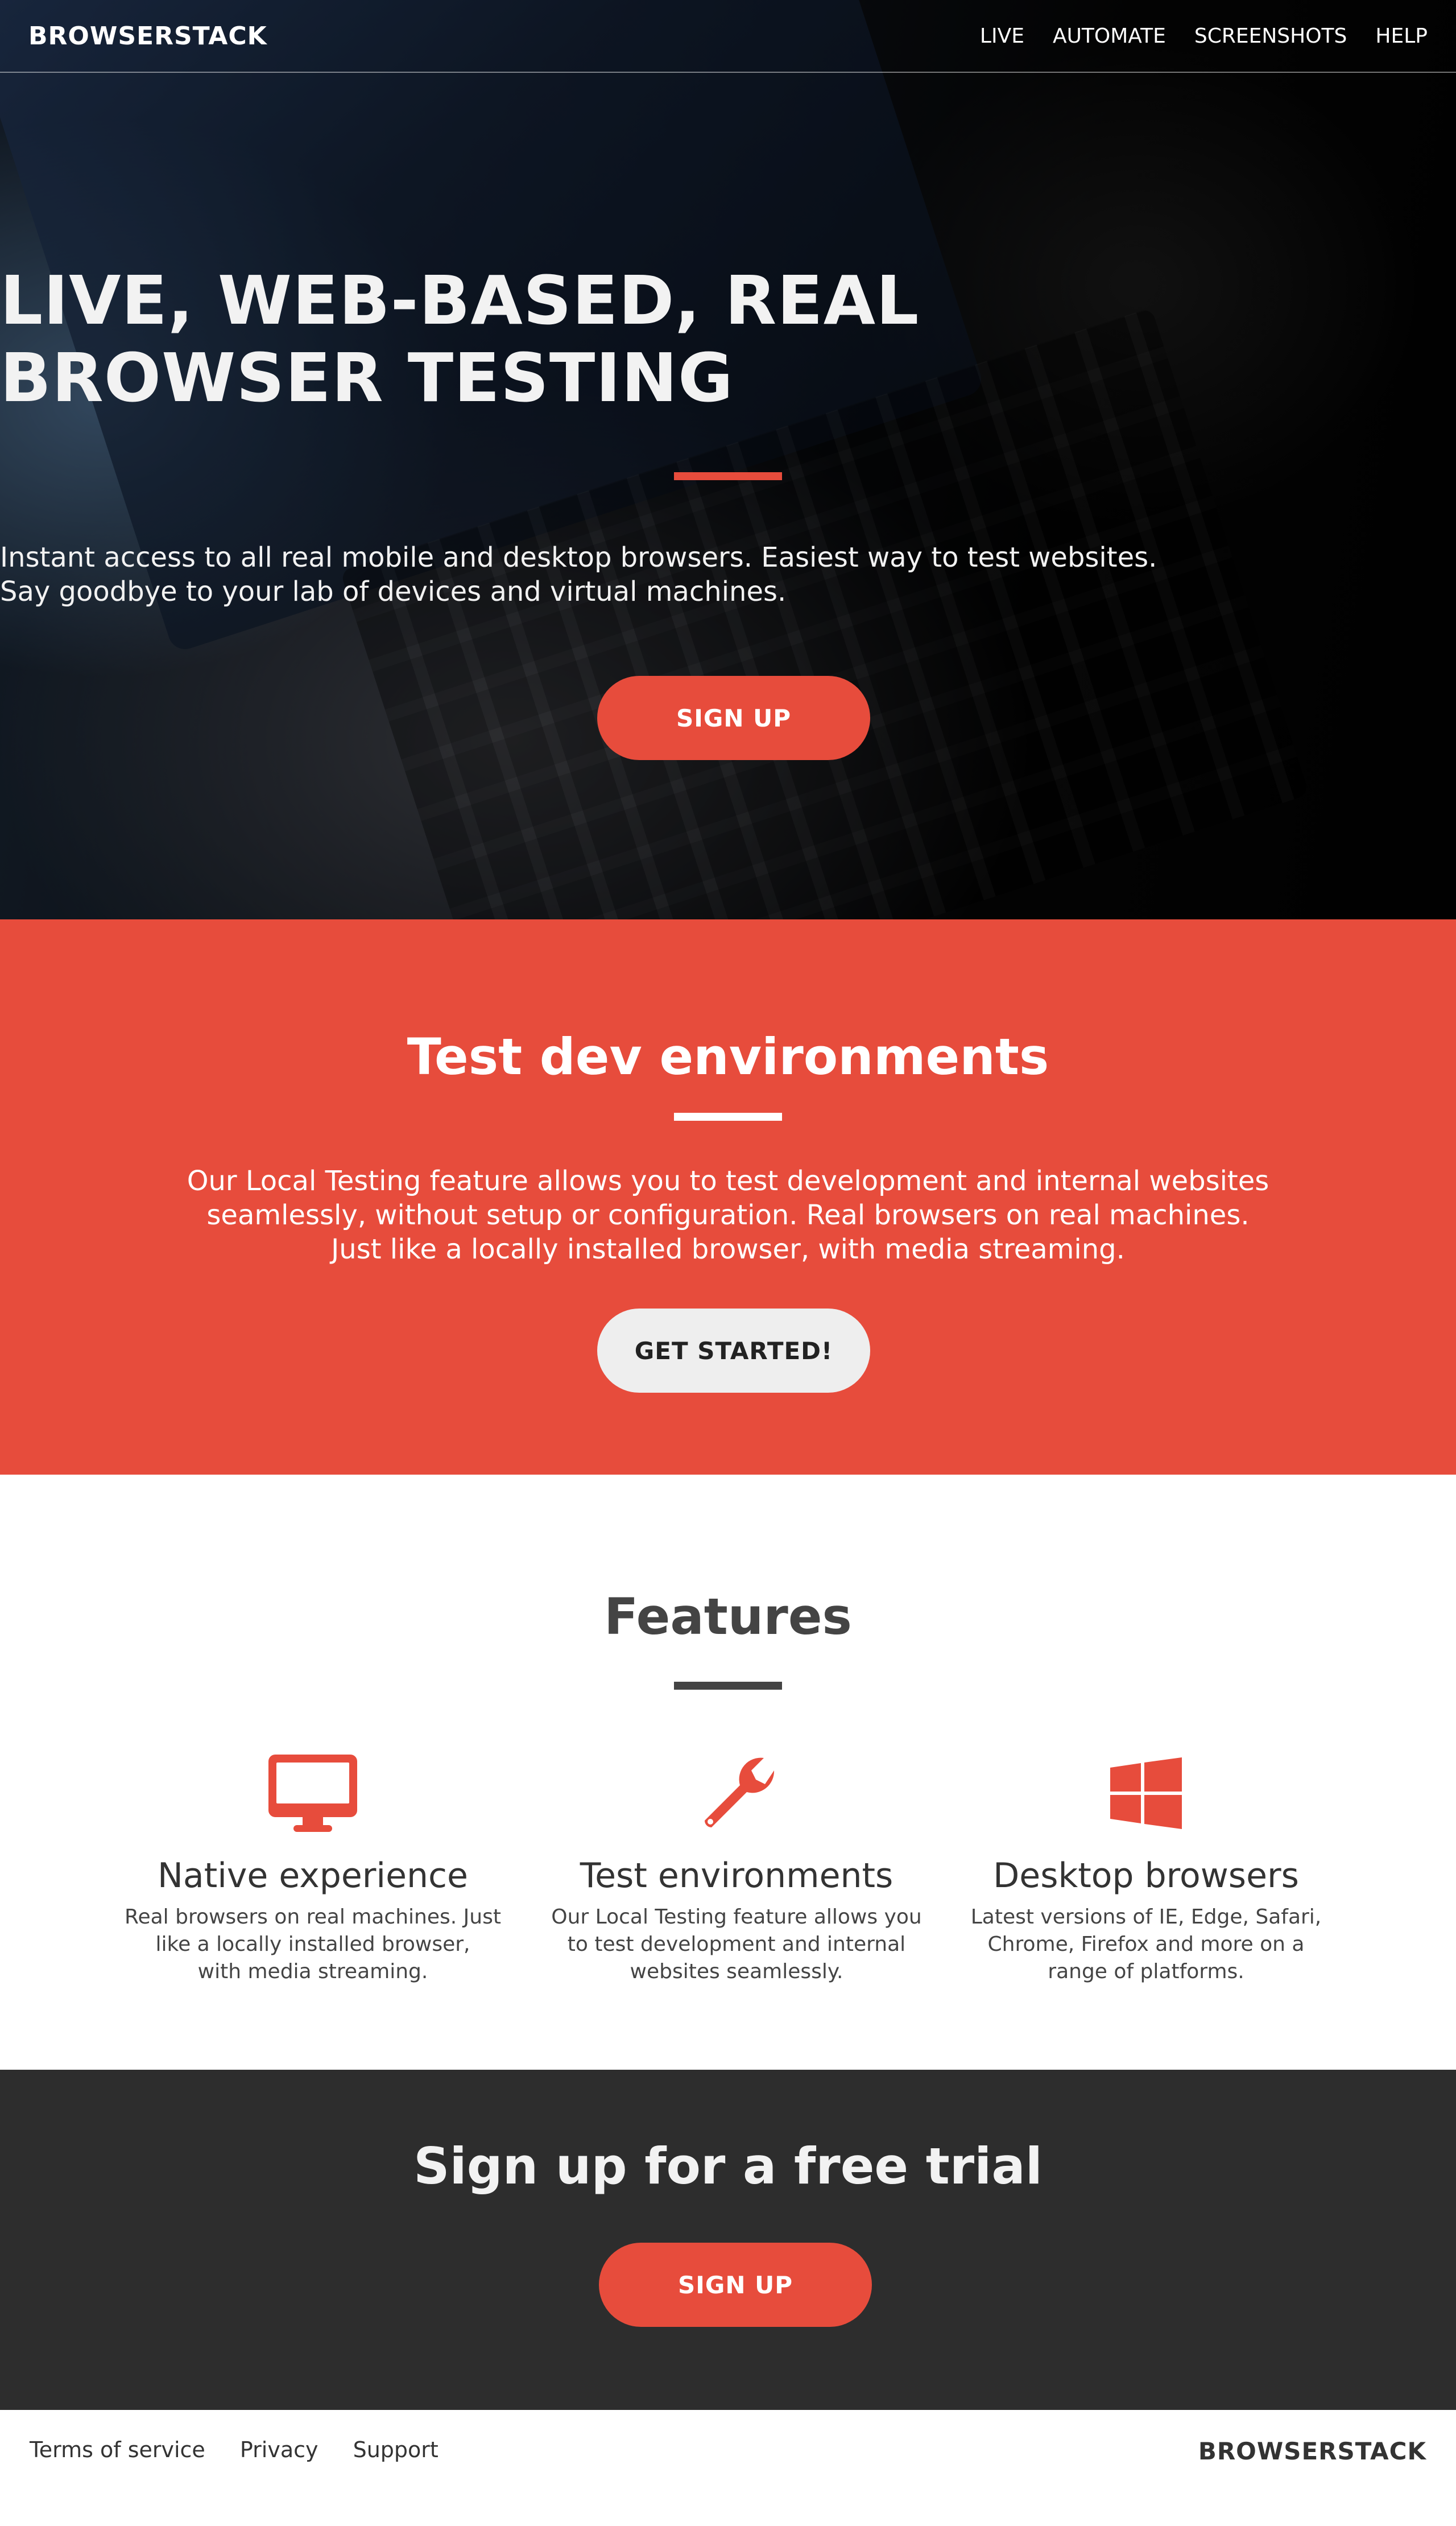 This screenshot has width=1456, height=2526. Describe the element at coordinates (728, 1616) in the screenshot. I see `features-title: Features` at that location.